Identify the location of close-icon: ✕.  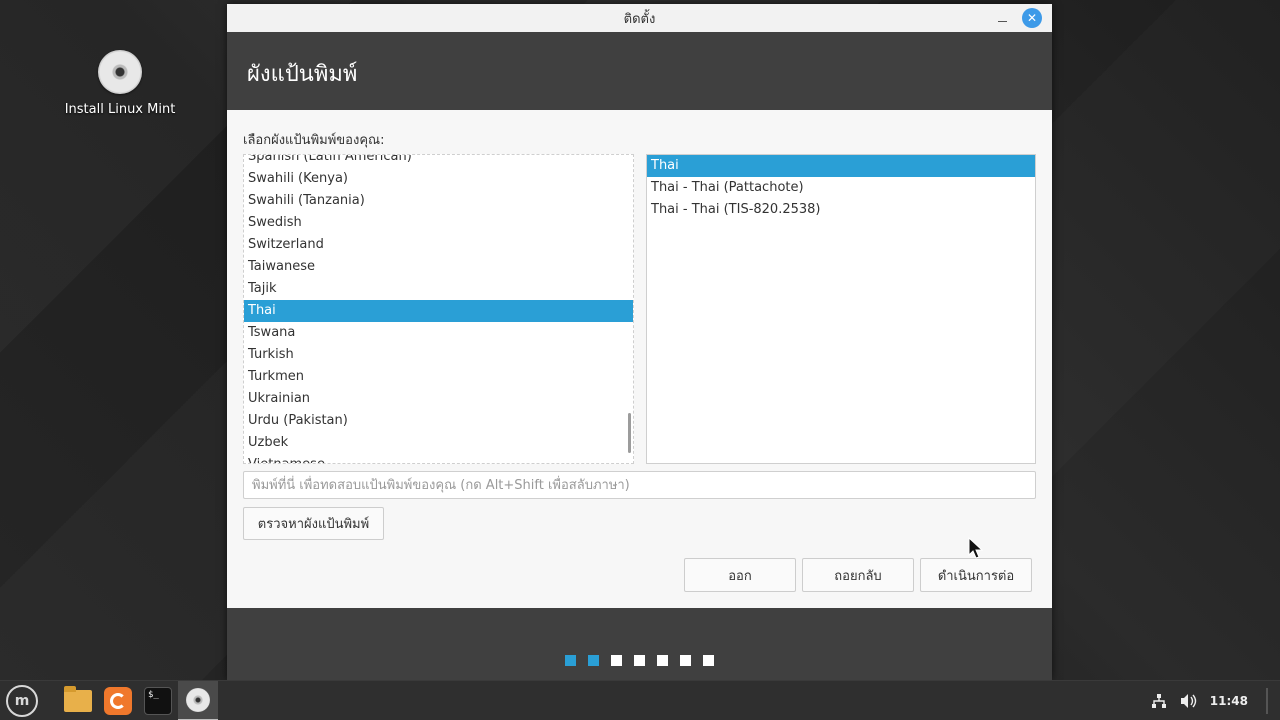
(1032, 18).